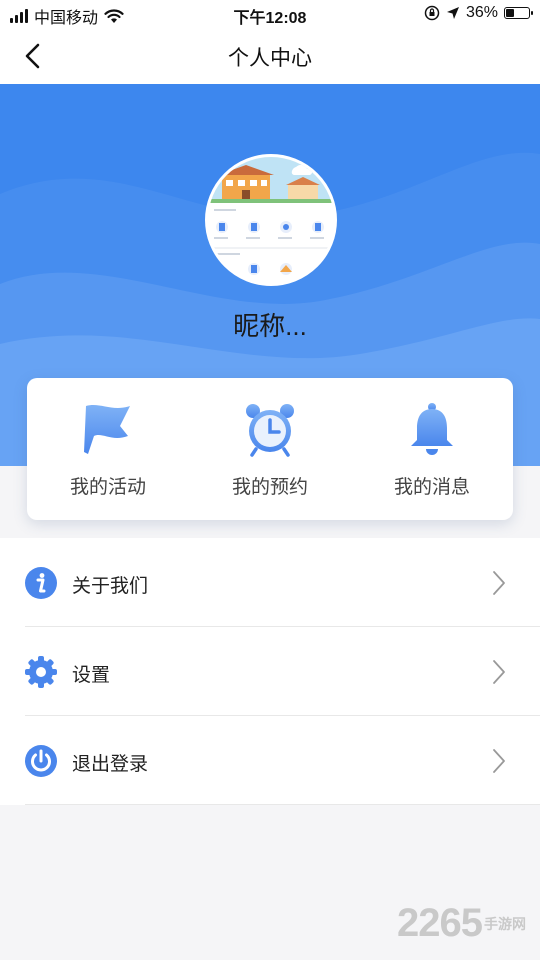 The height and width of the screenshot is (960, 540). Describe the element at coordinates (41, 583) in the screenshot. I see `info-icon` at that location.